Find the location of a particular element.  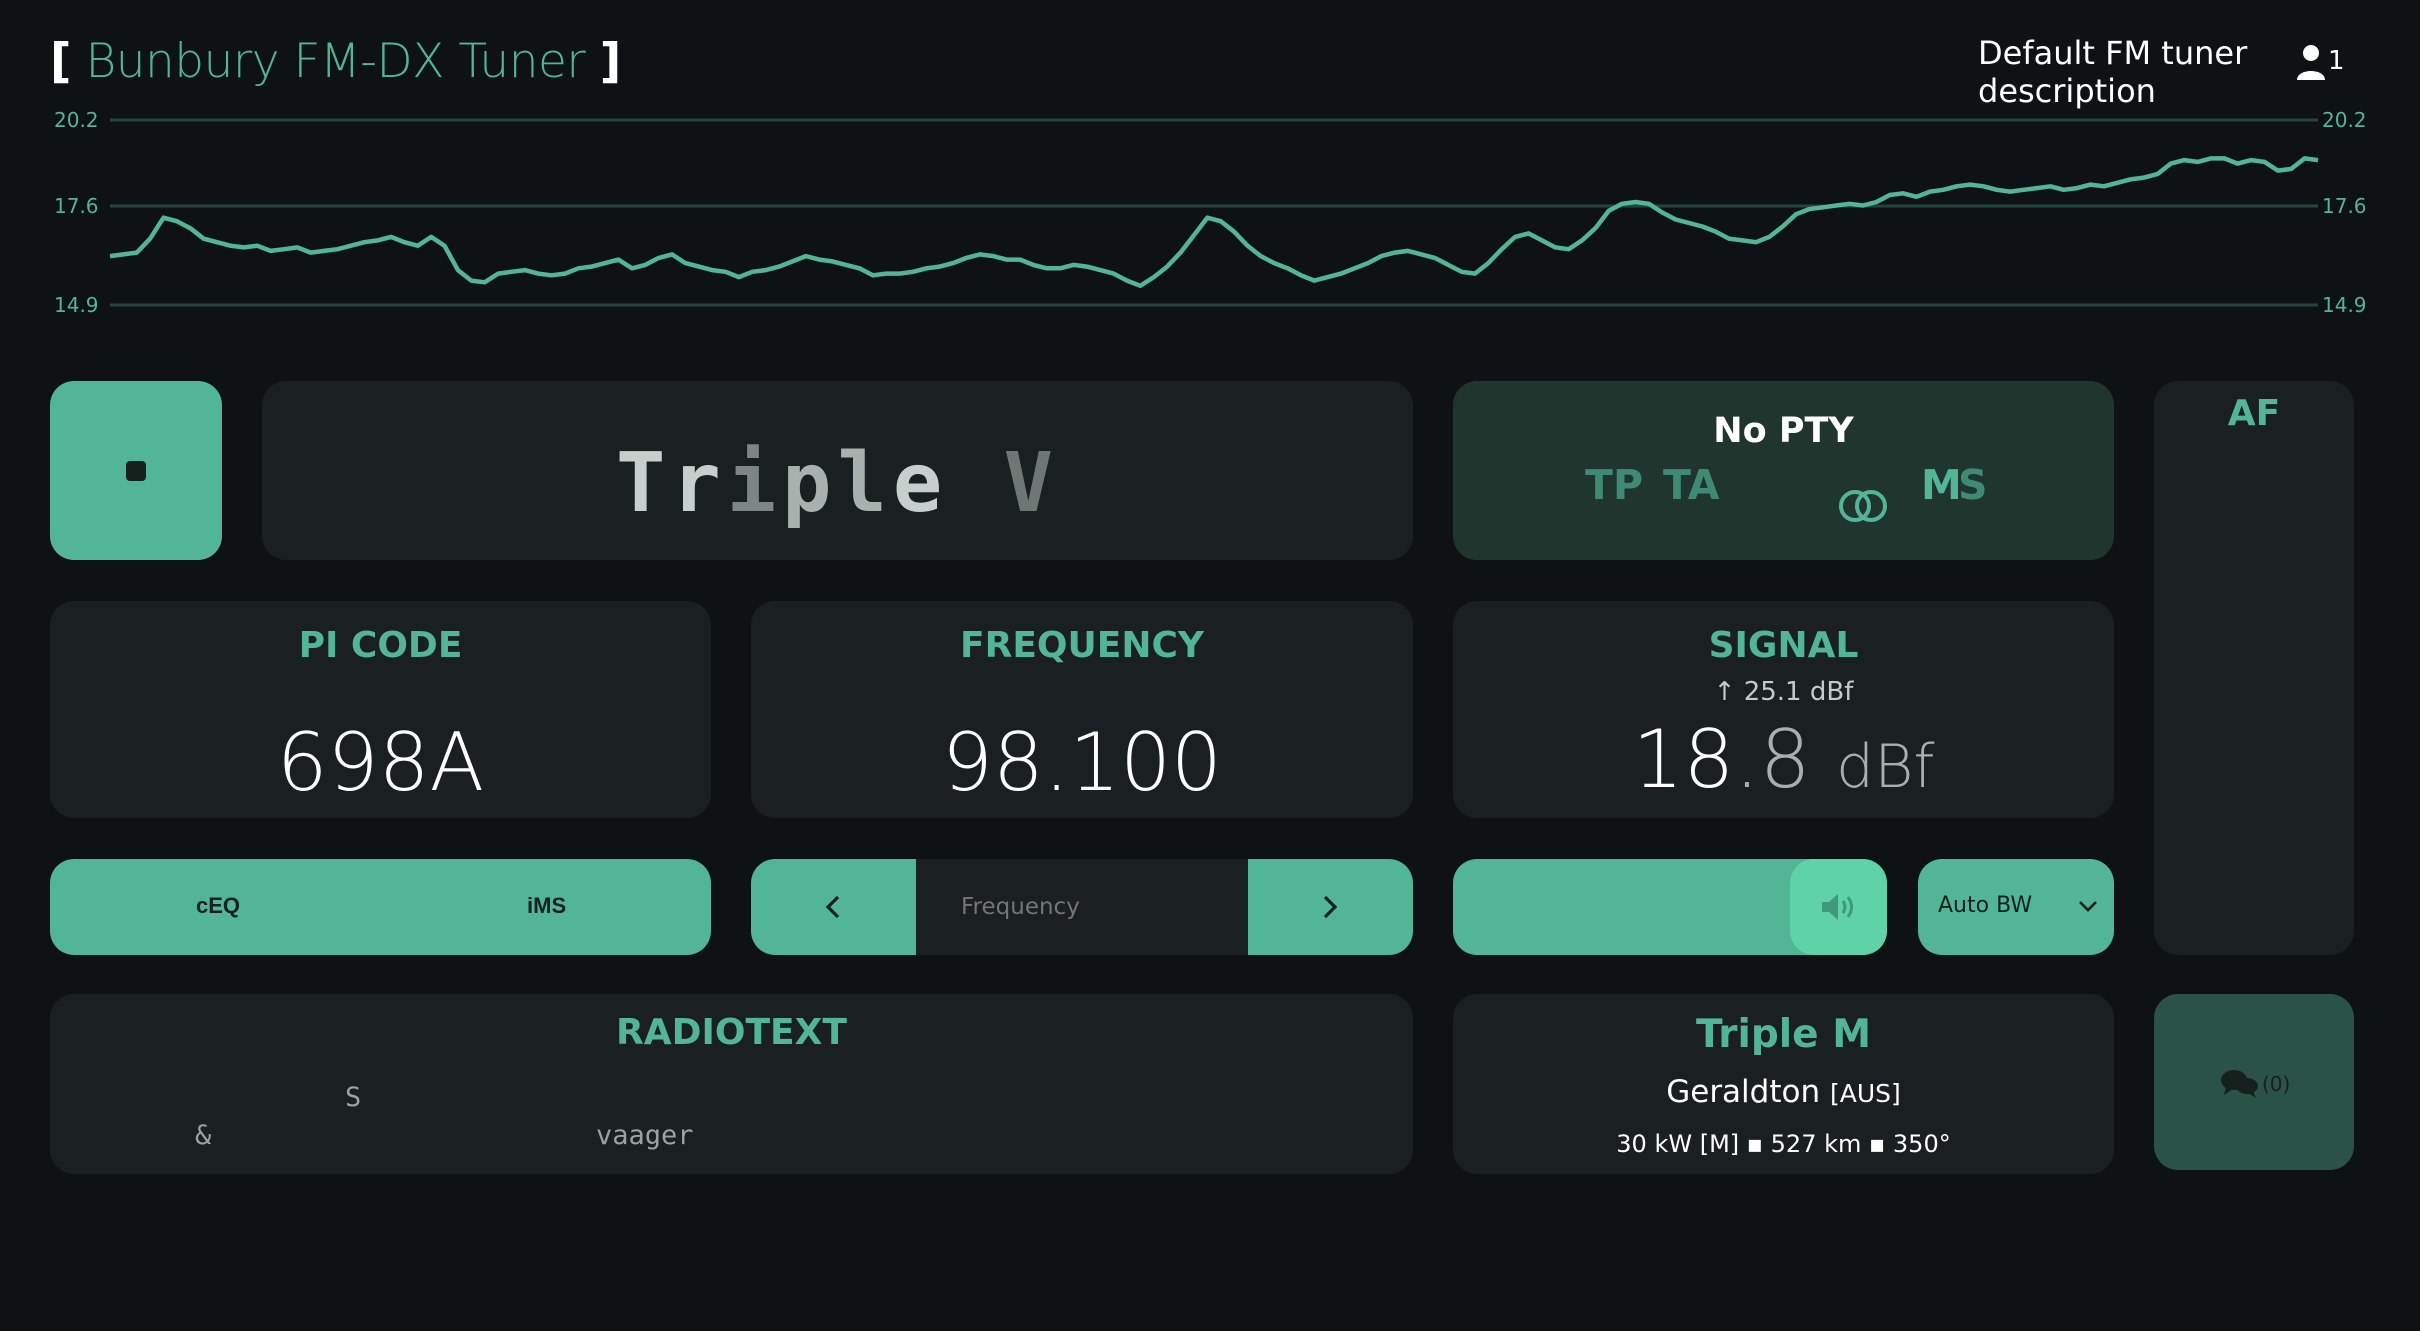

pi-code-panel: PI CODE 698A is located at coordinates (380, 709).